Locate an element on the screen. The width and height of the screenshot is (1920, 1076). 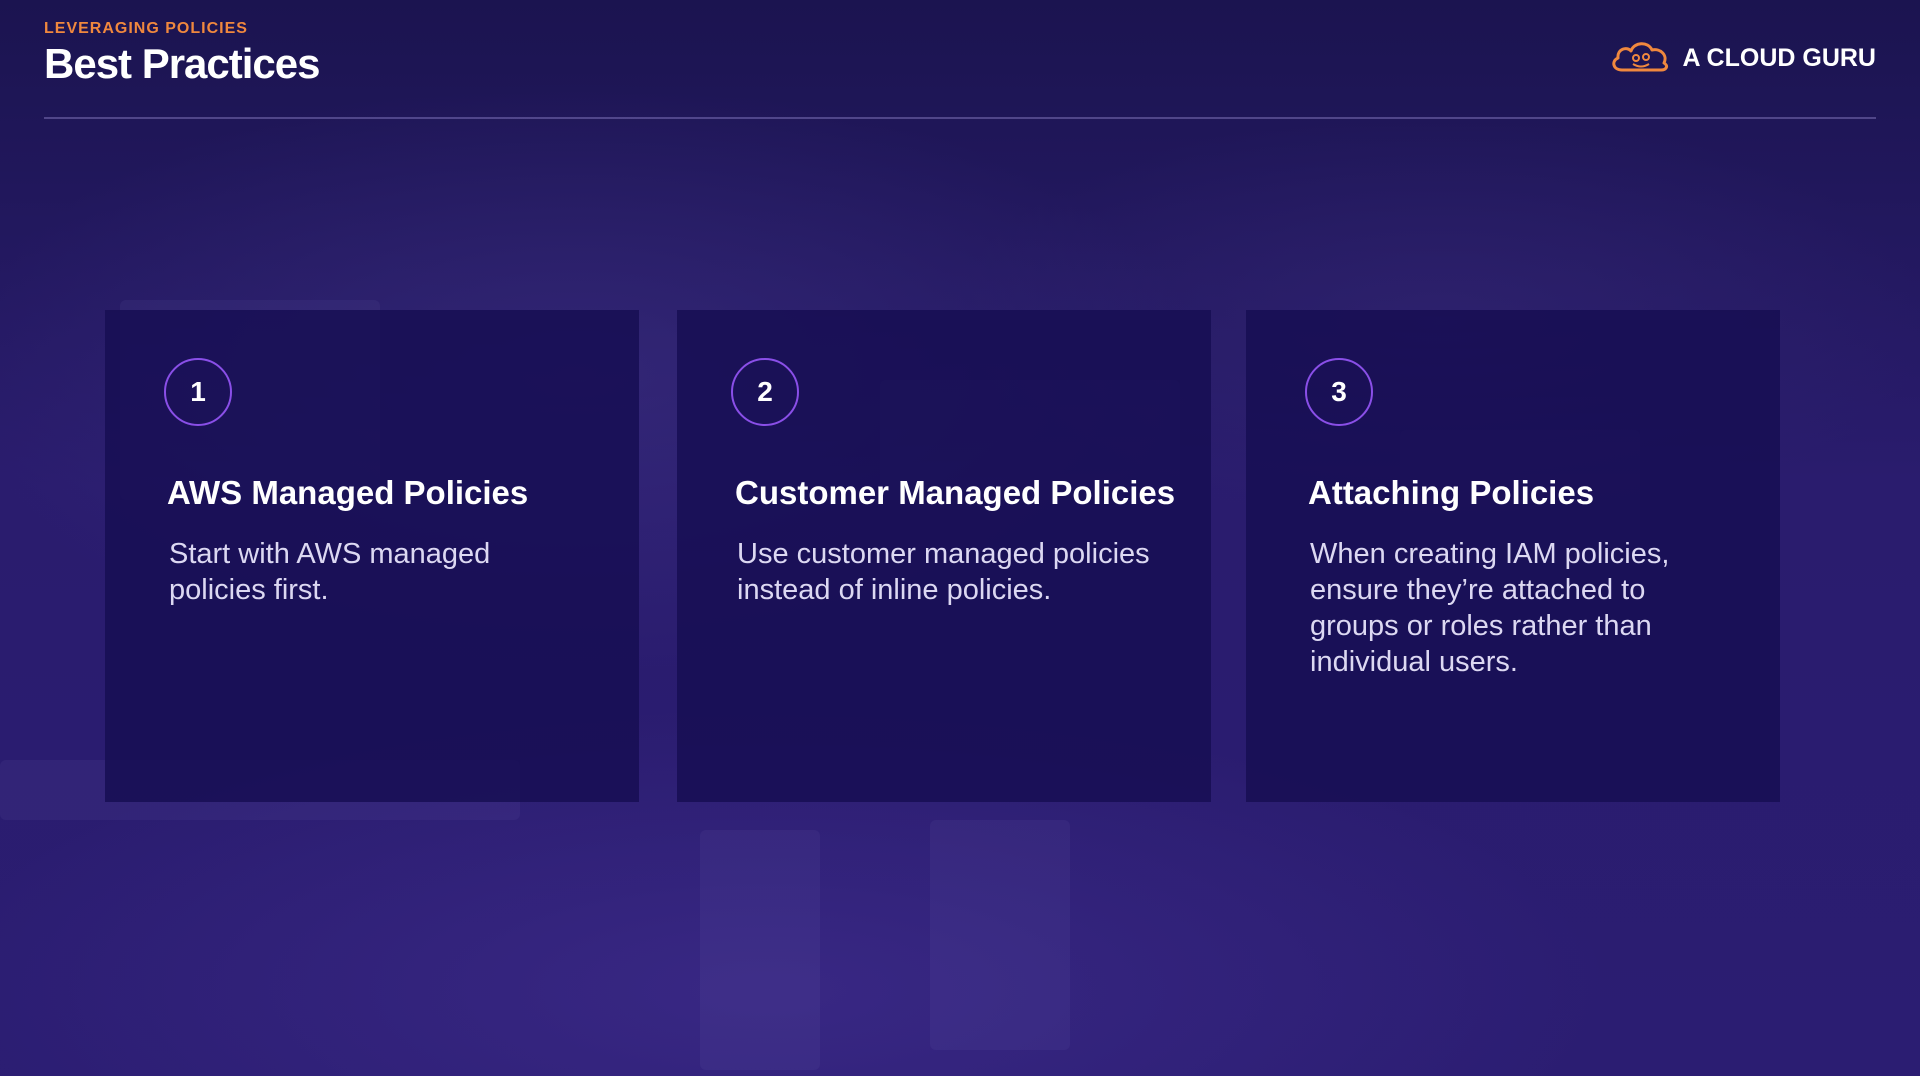
step-number-badge: 3 is located at coordinates (1339, 392).